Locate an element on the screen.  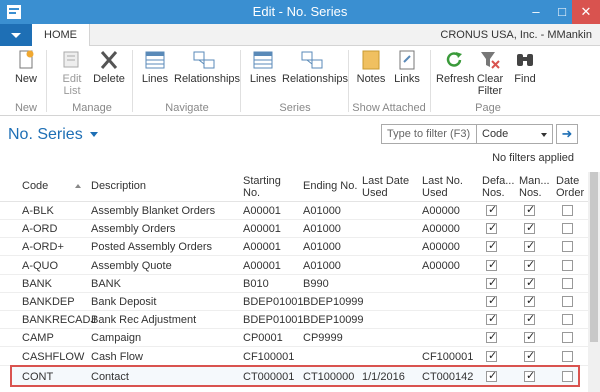
cell-code: A-ORD is located at coordinates (39, 229).